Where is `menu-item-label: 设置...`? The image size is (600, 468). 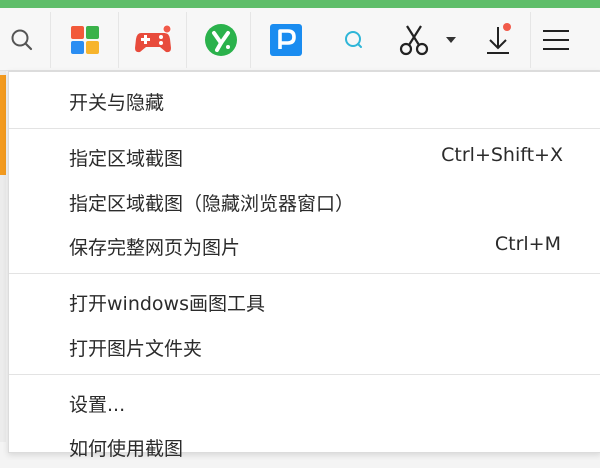
menu-item-label: 设置... is located at coordinates (97, 405).